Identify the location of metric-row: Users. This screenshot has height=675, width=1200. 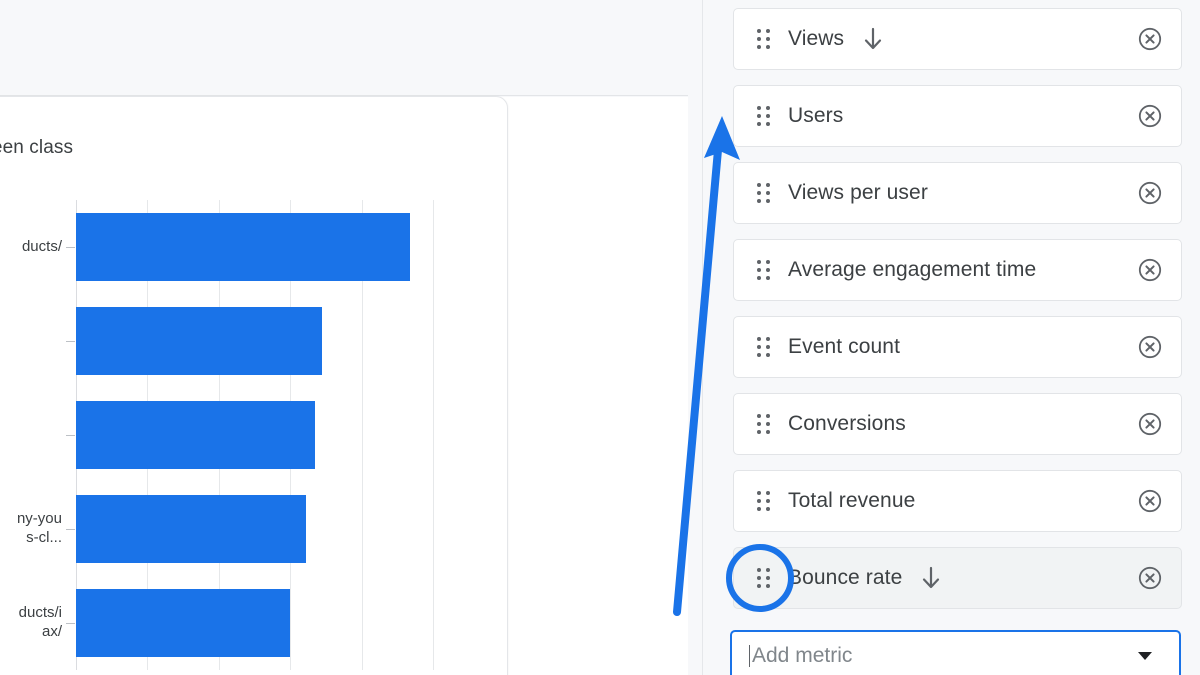
(957, 116).